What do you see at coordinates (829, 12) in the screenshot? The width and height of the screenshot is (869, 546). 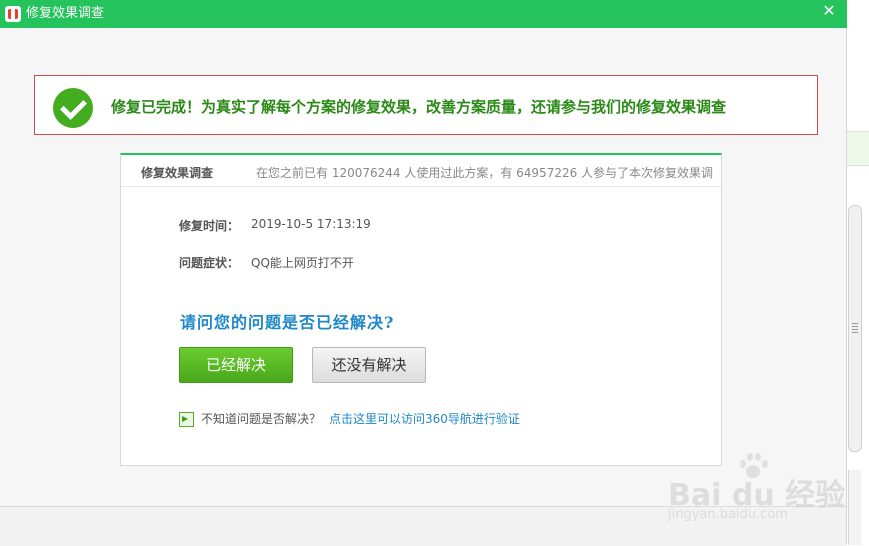 I see `close-button: ✕` at bounding box center [829, 12].